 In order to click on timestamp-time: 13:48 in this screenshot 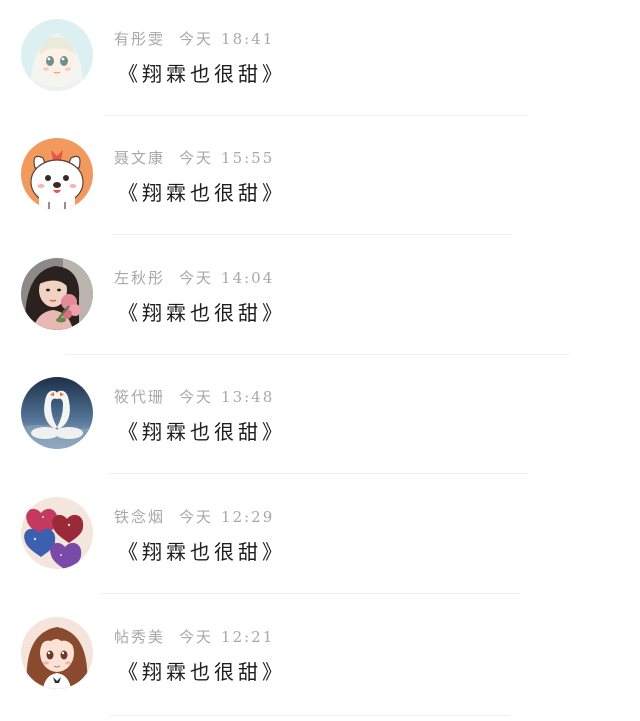, I will do `click(248, 397)`.